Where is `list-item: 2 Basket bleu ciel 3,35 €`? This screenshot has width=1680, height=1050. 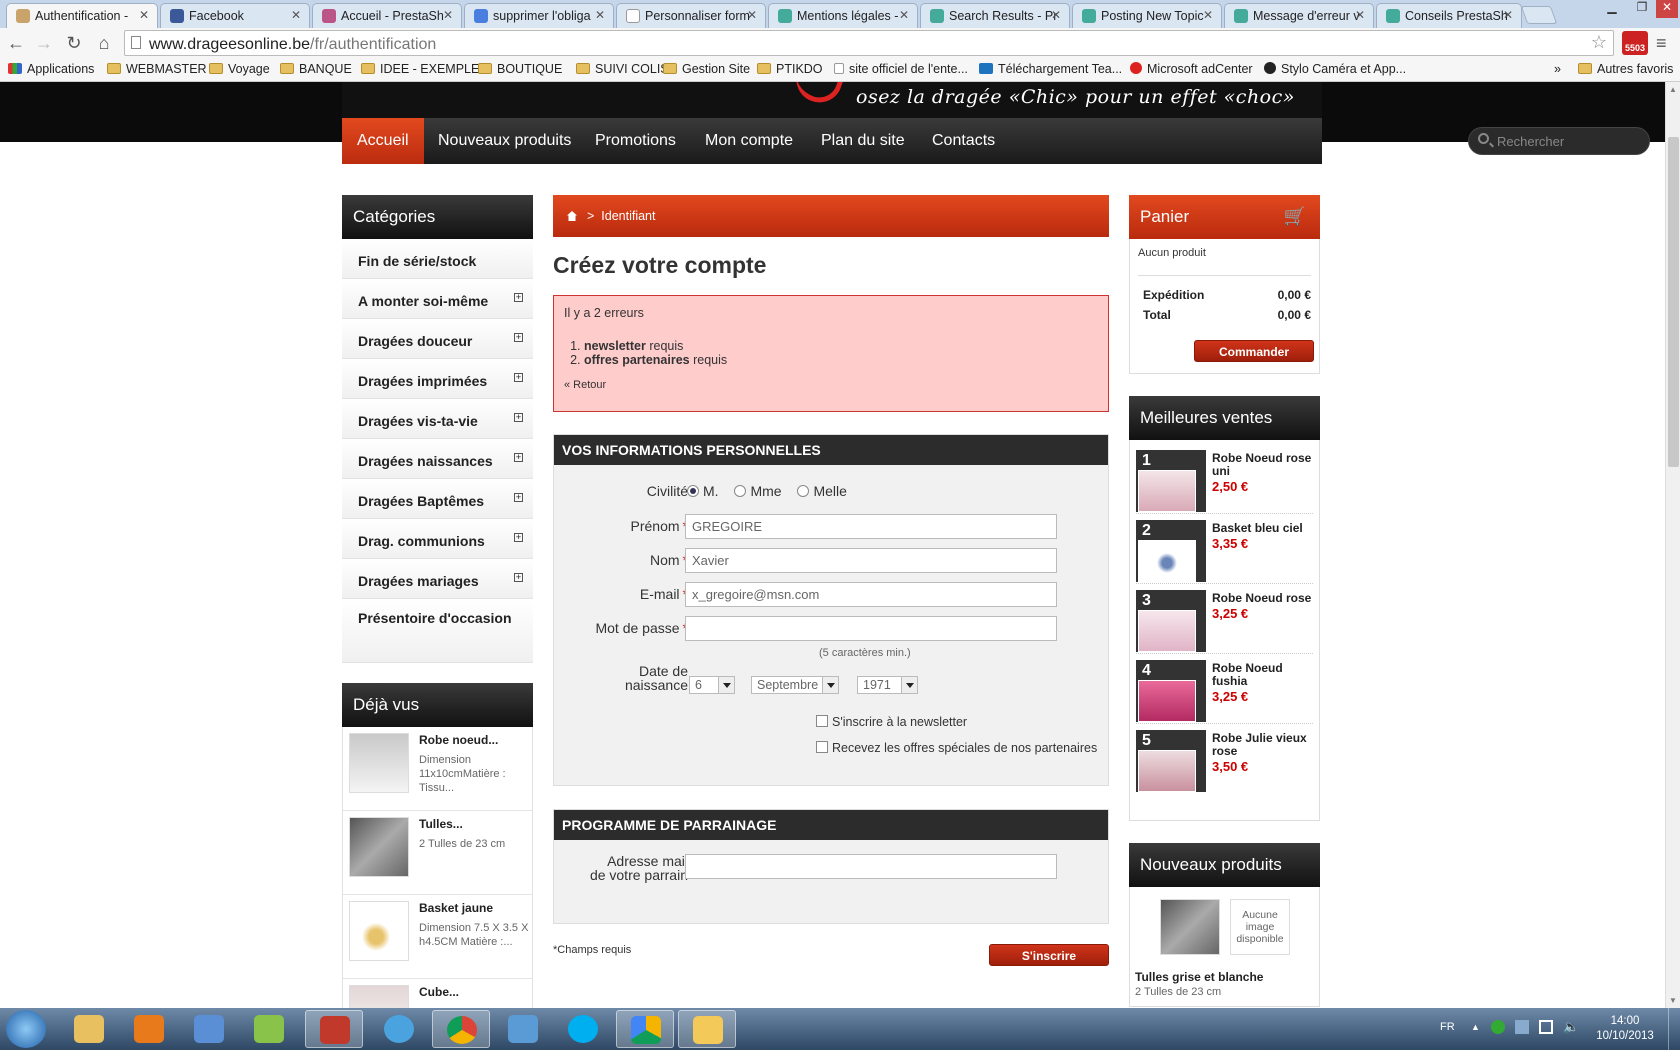
list-item: 2 Basket bleu ciel 3,35 € is located at coordinates (1224, 549).